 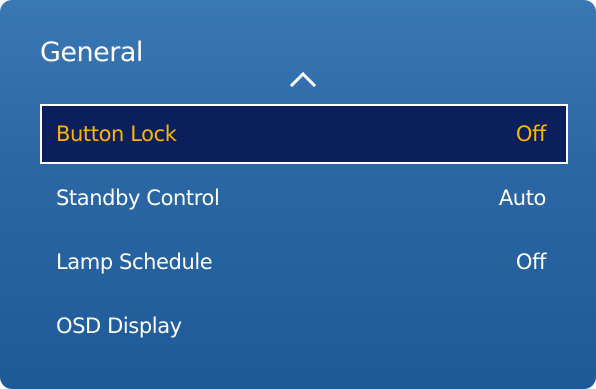 What do you see at coordinates (304, 198) in the screenshot?
I see `menu-item-standby-control: Standby Control Auto` at bounding box center [304, 198].